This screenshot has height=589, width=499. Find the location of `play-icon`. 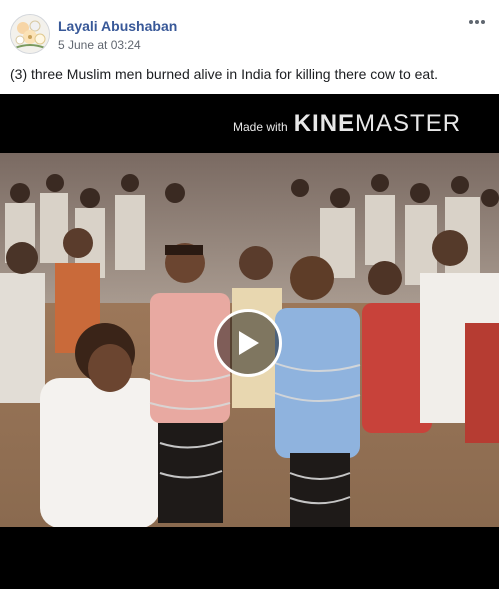

play-icon is located at coordinates (249, 343).